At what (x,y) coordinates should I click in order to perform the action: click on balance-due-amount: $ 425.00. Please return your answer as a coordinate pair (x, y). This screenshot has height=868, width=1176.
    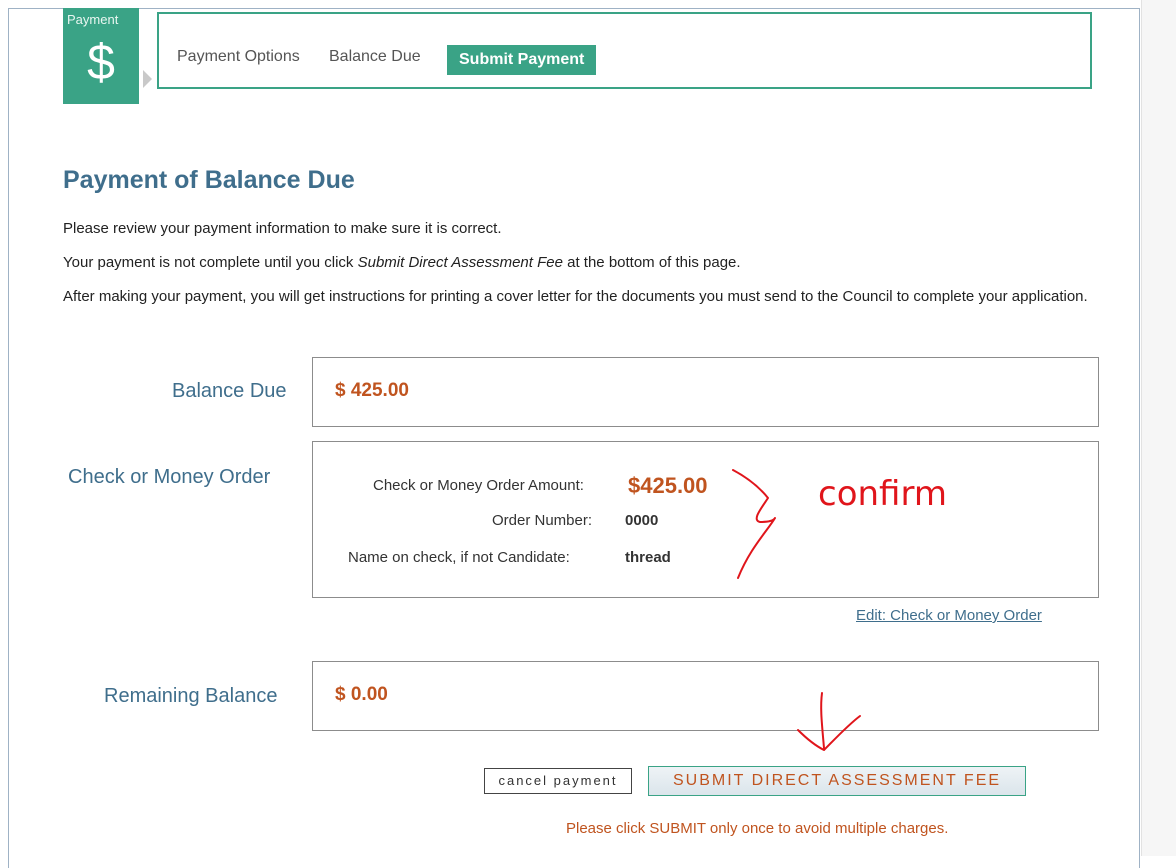
    Looking at the image, I should click on (372, 390).